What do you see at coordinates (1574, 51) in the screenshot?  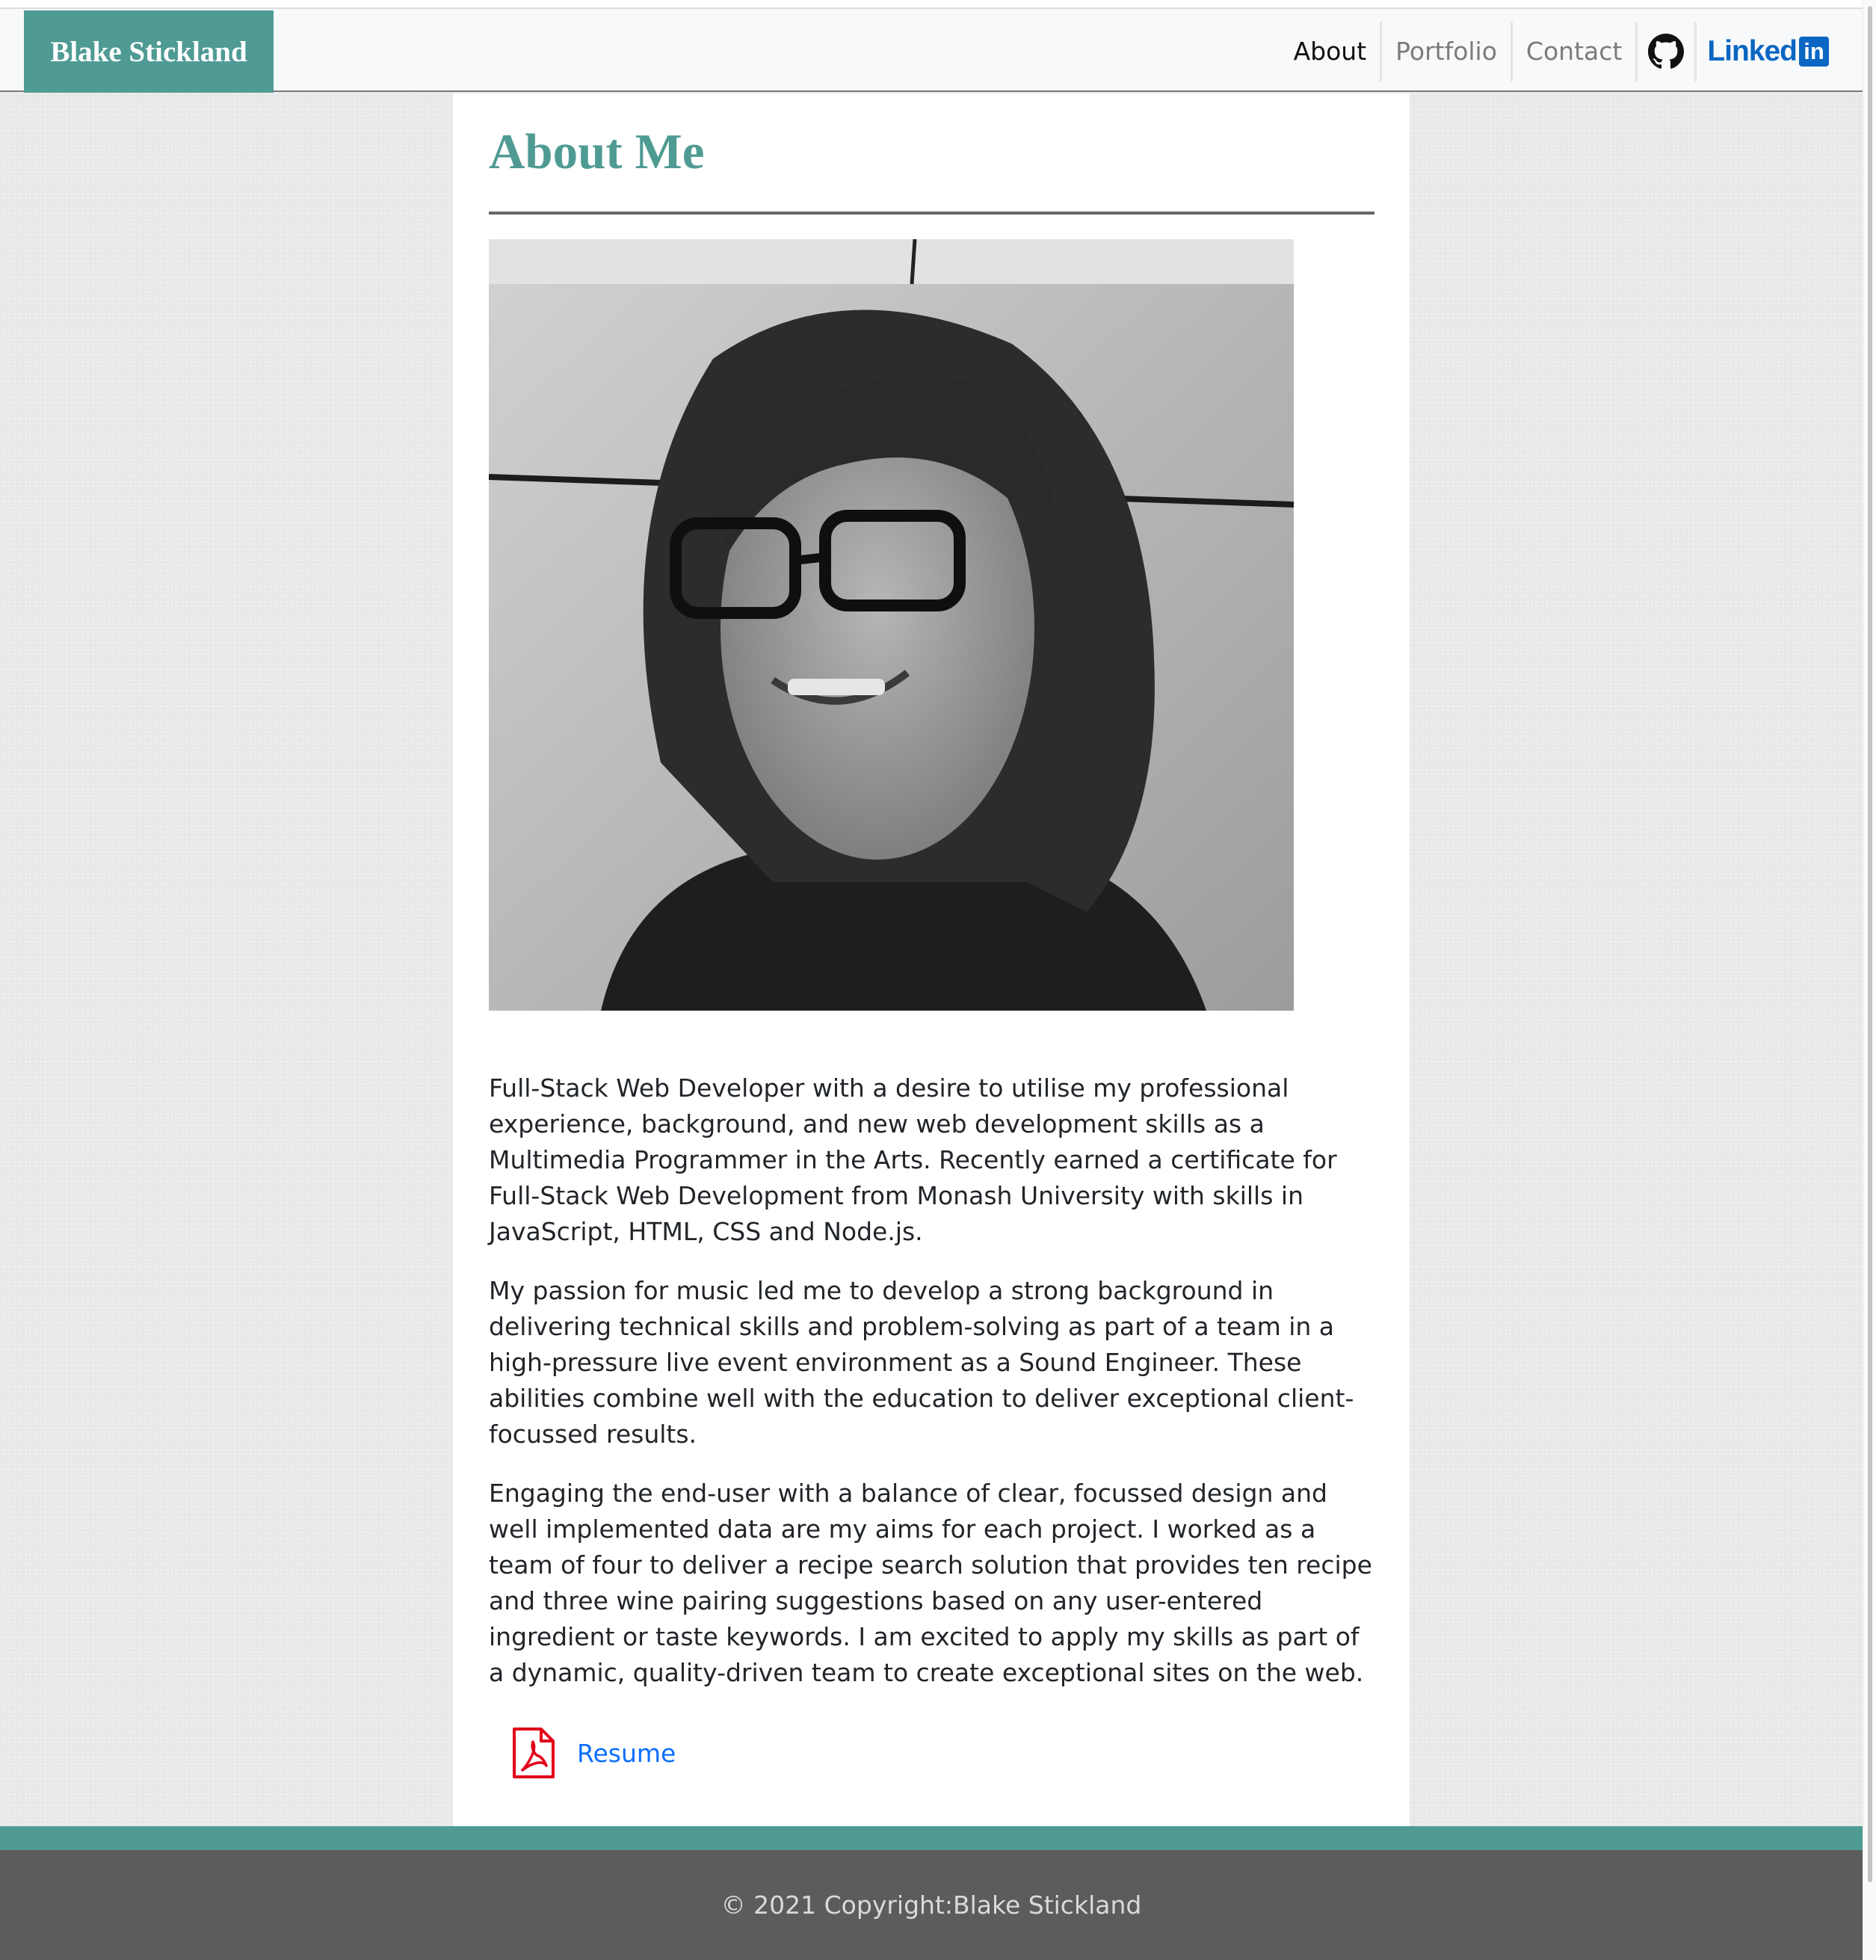 I see `nav-contact: Contact` at bounding box center [1574, 51].